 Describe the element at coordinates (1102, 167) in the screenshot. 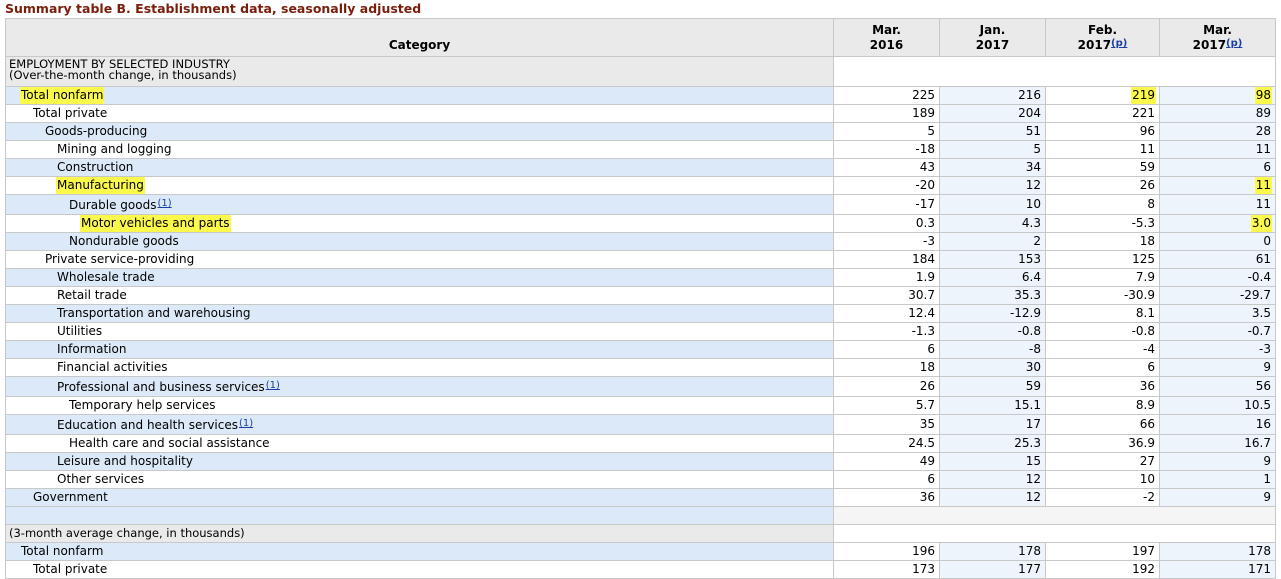

I see `value-cell: 59` at that location.